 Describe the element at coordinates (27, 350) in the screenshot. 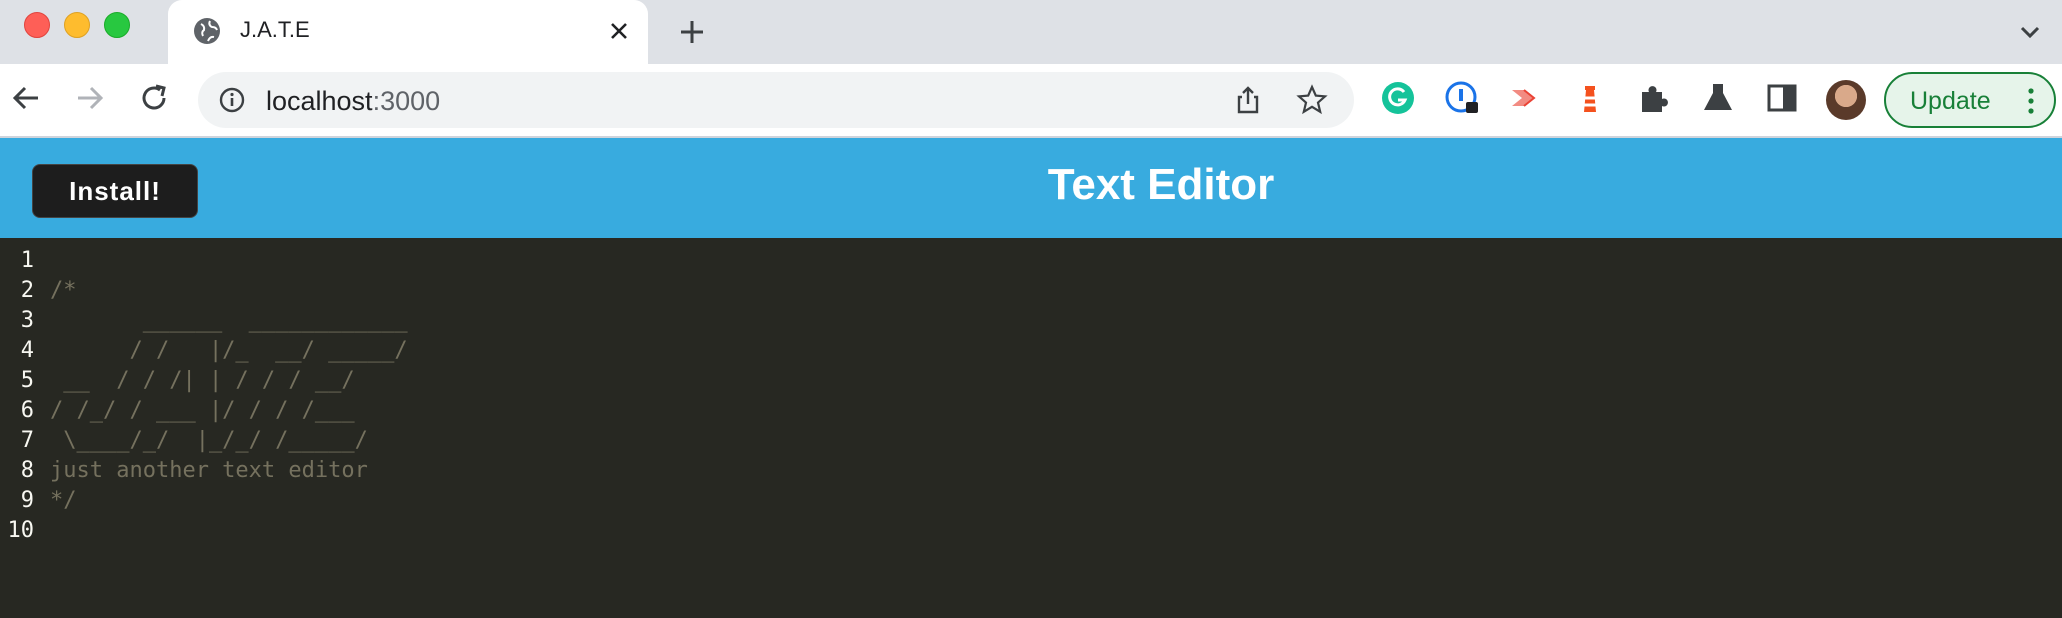

I see `line-number: 4` at that location.